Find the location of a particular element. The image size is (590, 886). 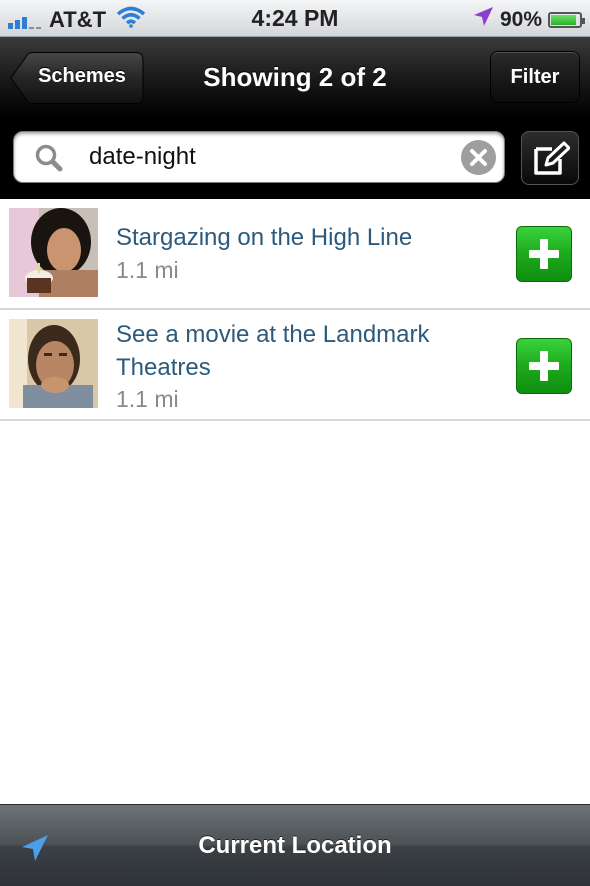

result-title: Stargazing on the High Line is located at coordinates (306, 237).